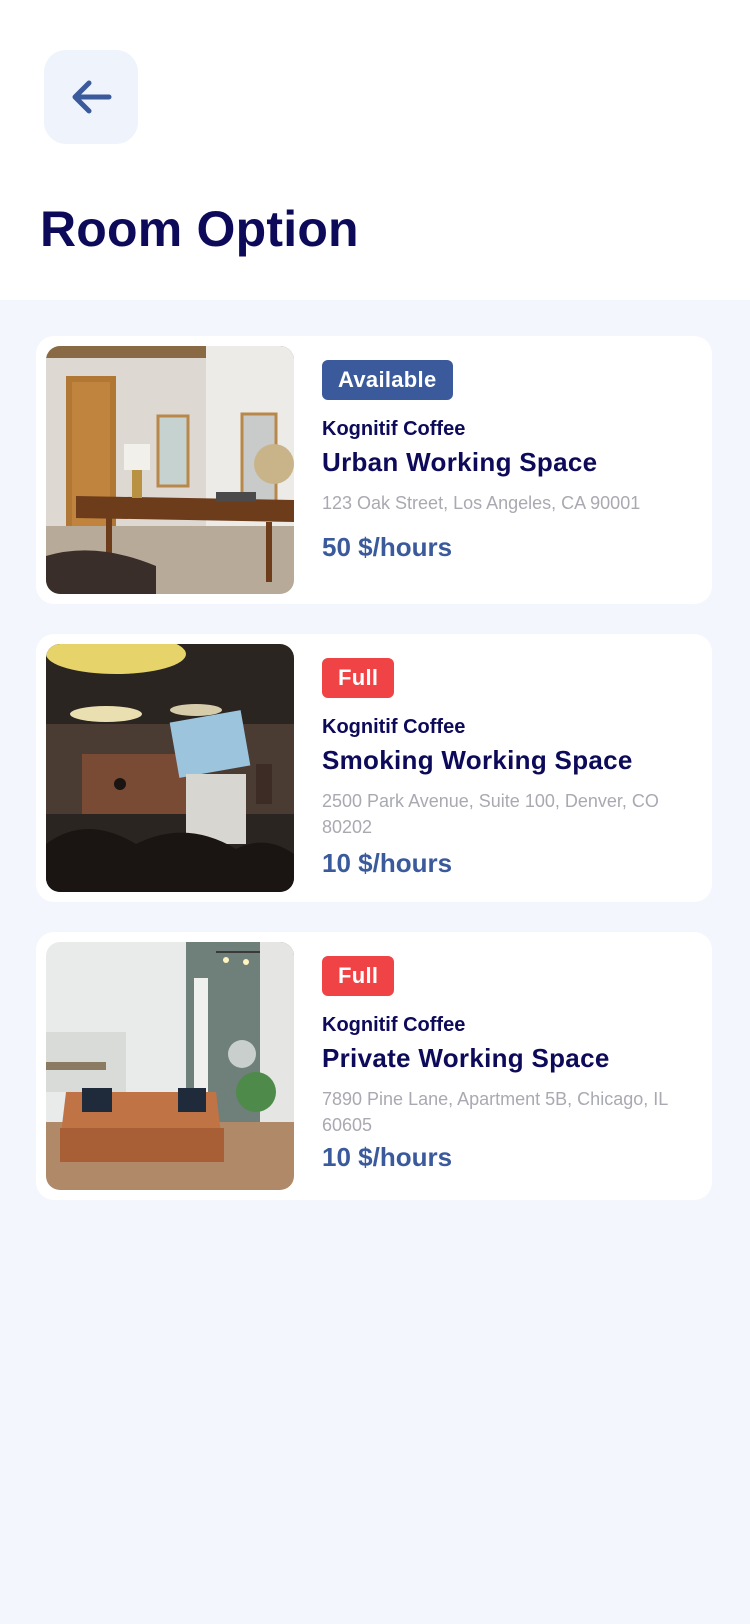 This screenshot has width=750, height=1624. What do you see at coordinates (460, 462) in the screenshot?
I see `room-name: Urban Working Space` at bounding box center [460, 462].